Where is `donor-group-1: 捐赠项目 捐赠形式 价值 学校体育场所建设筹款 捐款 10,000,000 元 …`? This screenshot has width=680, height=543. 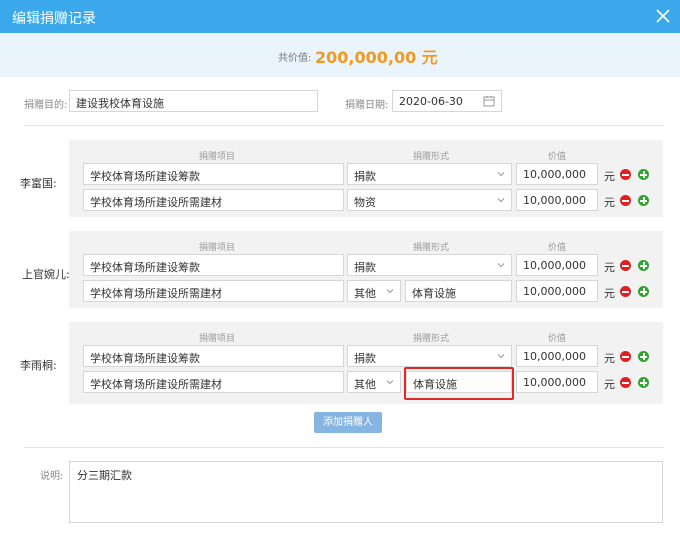
donor-group-1: 捐赠项目 捐赠形式 价值 学校体育场所建设筹款 捐款 10,000,000 元 … is located at coordinates (366, 178).